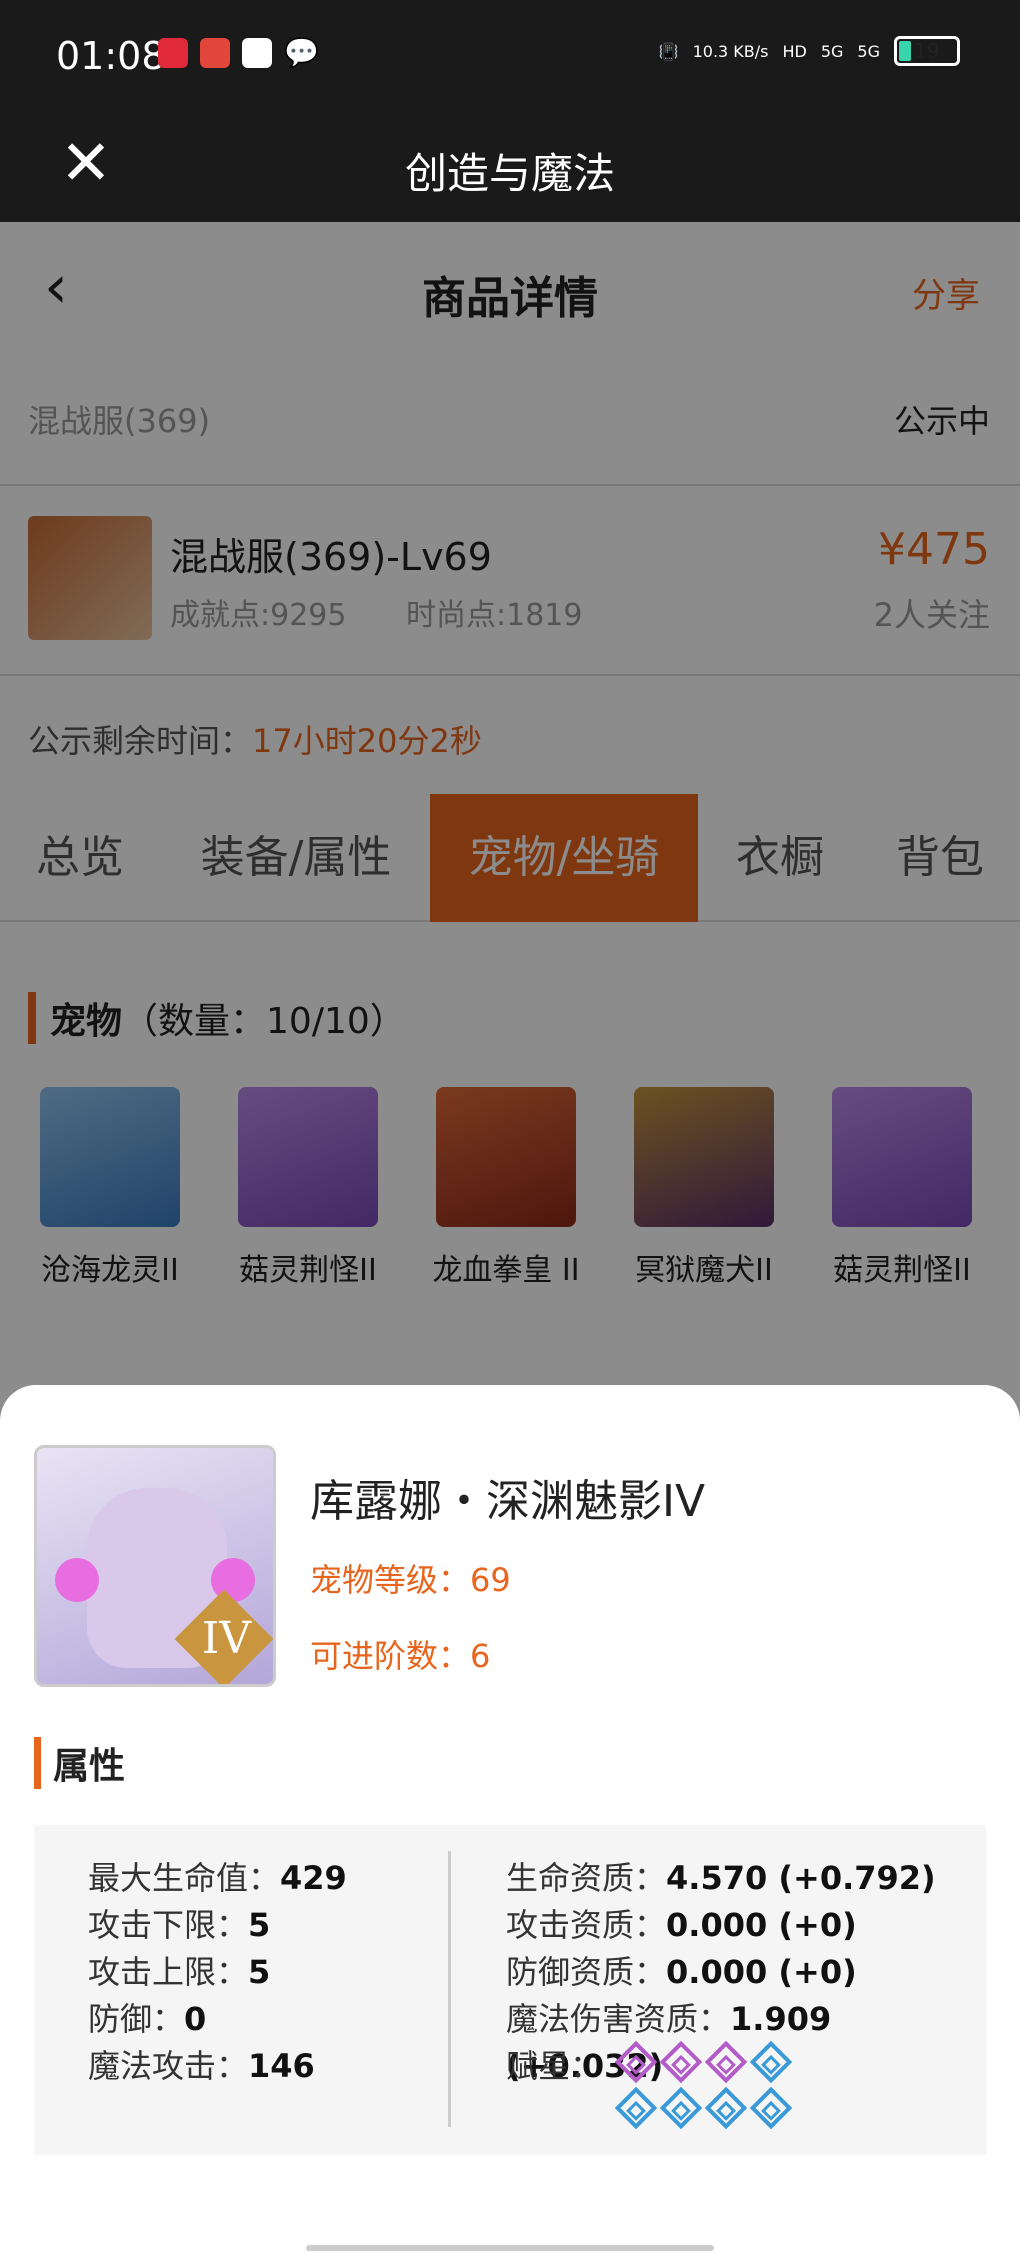 Image resolution: width=1020 pixels, height=2255 pixels. What do you see at coordinates (586, 1925) in the screenshot?
I see `attr-label: 攻击资质：` at bounding box center [586, 1925].